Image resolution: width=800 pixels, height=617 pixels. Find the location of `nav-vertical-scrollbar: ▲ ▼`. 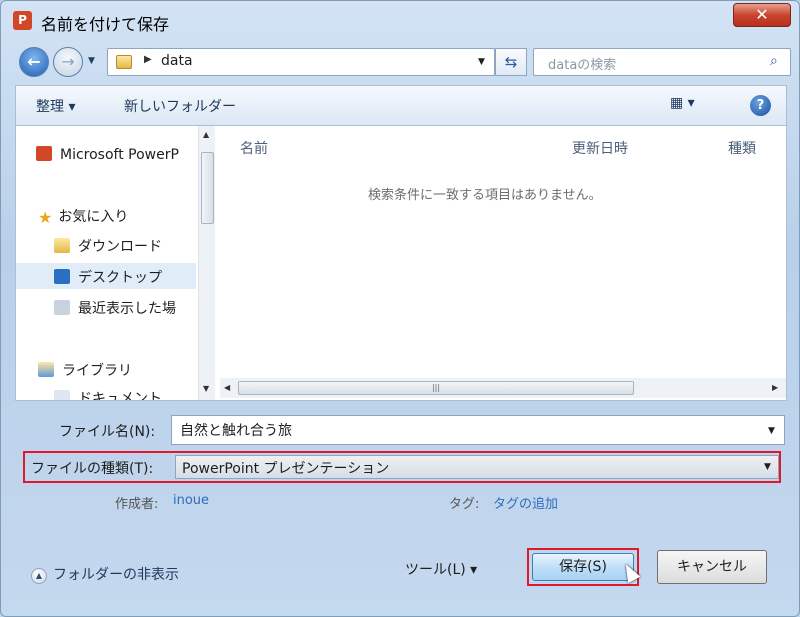

nav-vertical-scrollbar: ▲ ▼ is located at coordinates (206, 263).